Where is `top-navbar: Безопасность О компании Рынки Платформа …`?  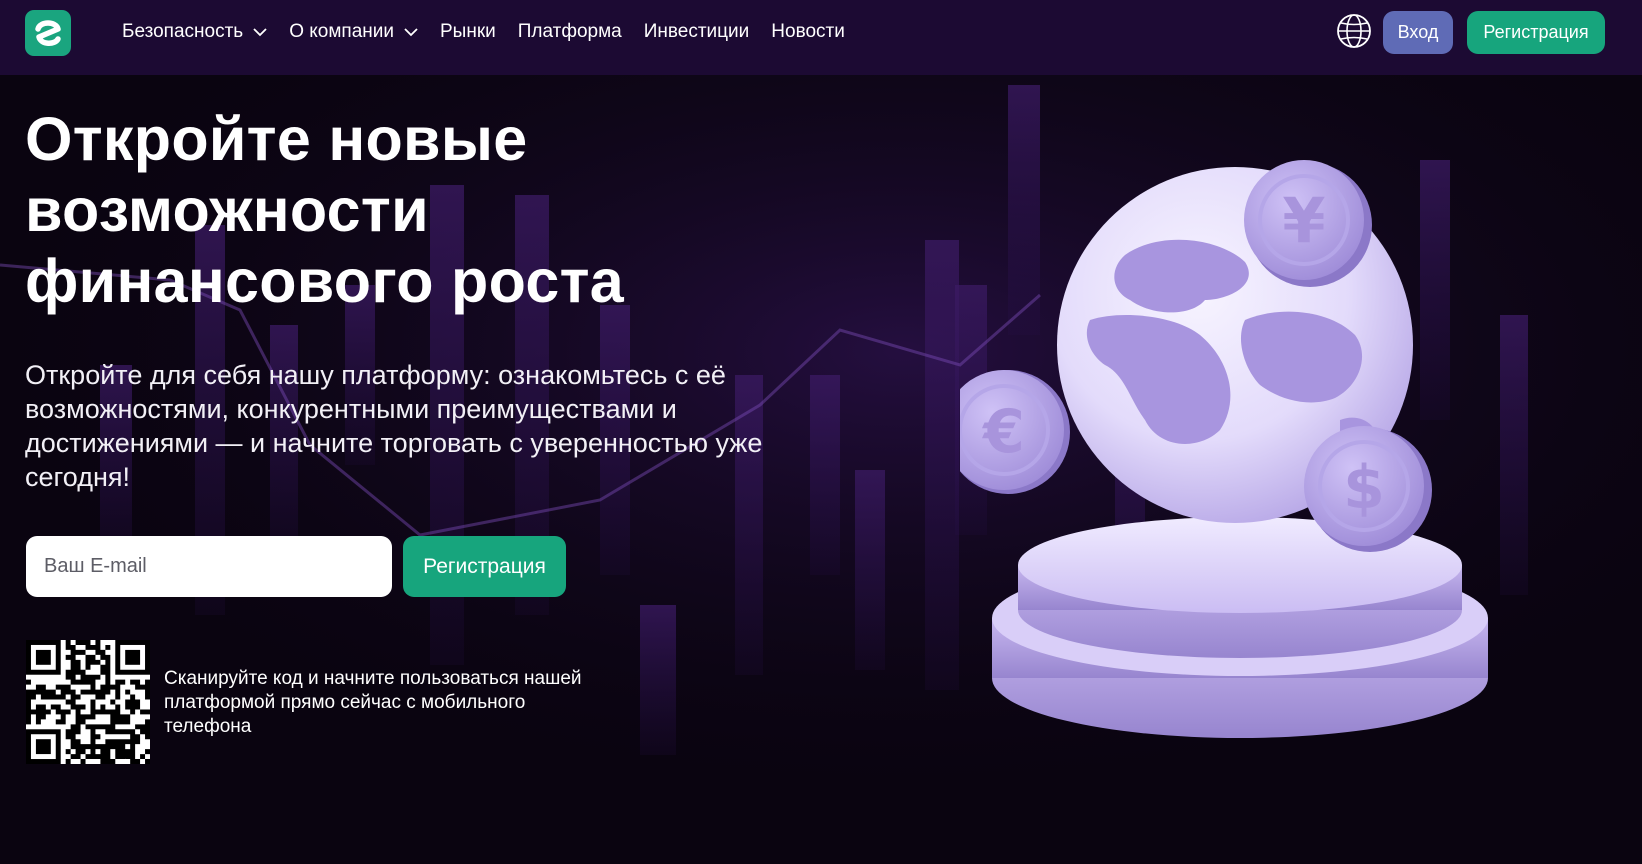 top-navbar: Безопасность О компании Рынки Платформа … is located at coordinates (821, 37).